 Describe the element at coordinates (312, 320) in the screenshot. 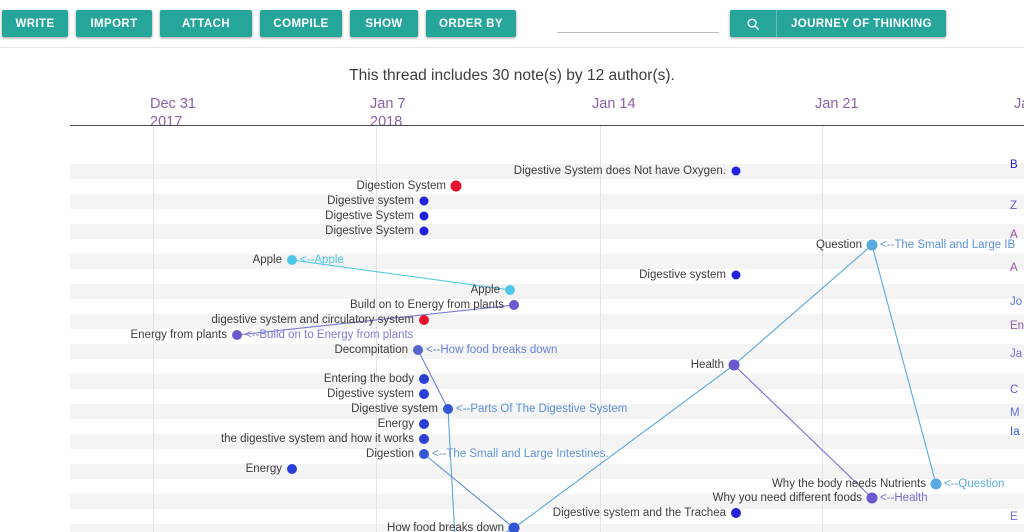

I see `note-label: digestive system and circulatory system` at that location.